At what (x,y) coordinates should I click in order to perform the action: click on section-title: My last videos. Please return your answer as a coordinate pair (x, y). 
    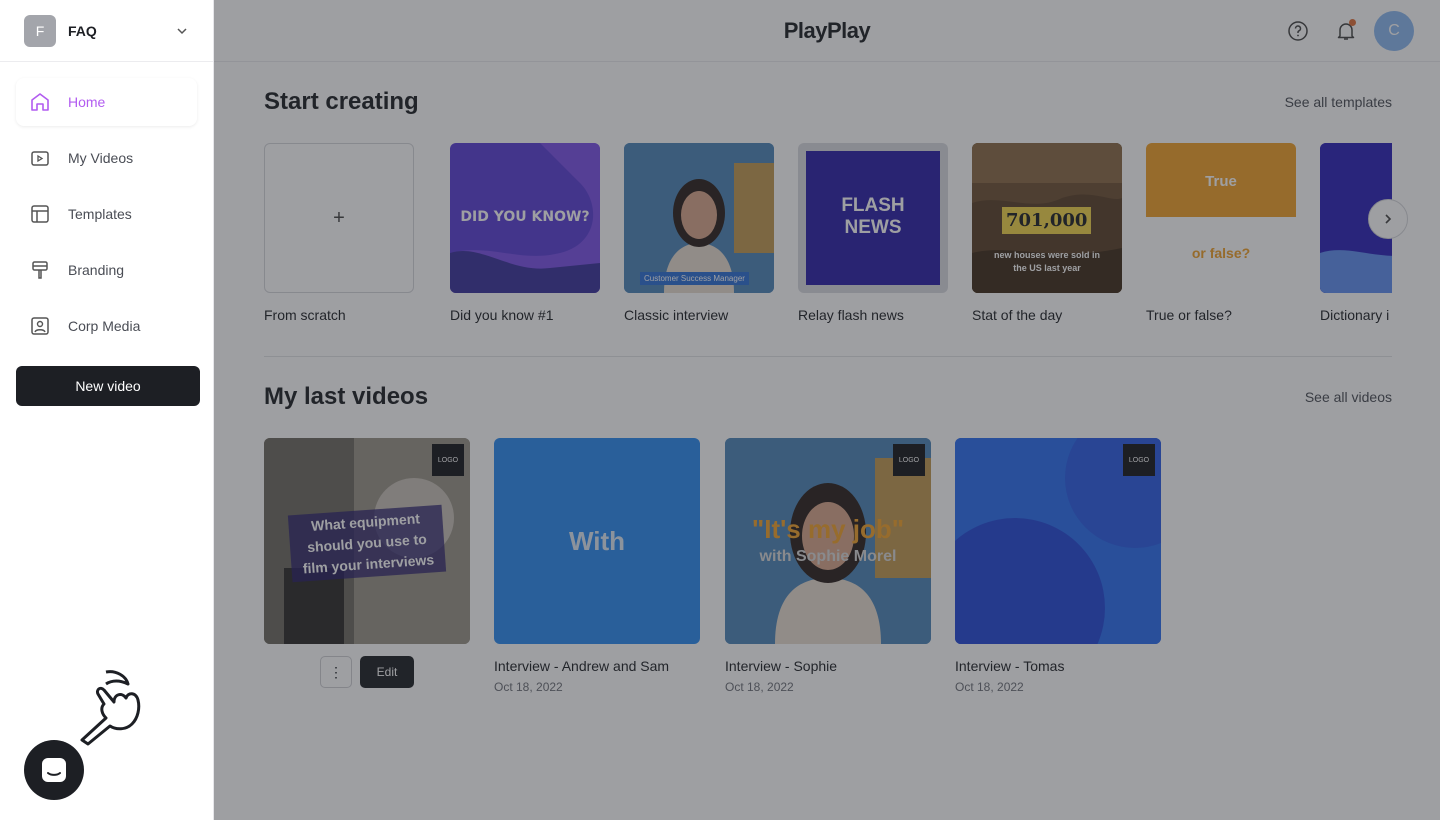
    Looking at the image, I should click on (346, 396).